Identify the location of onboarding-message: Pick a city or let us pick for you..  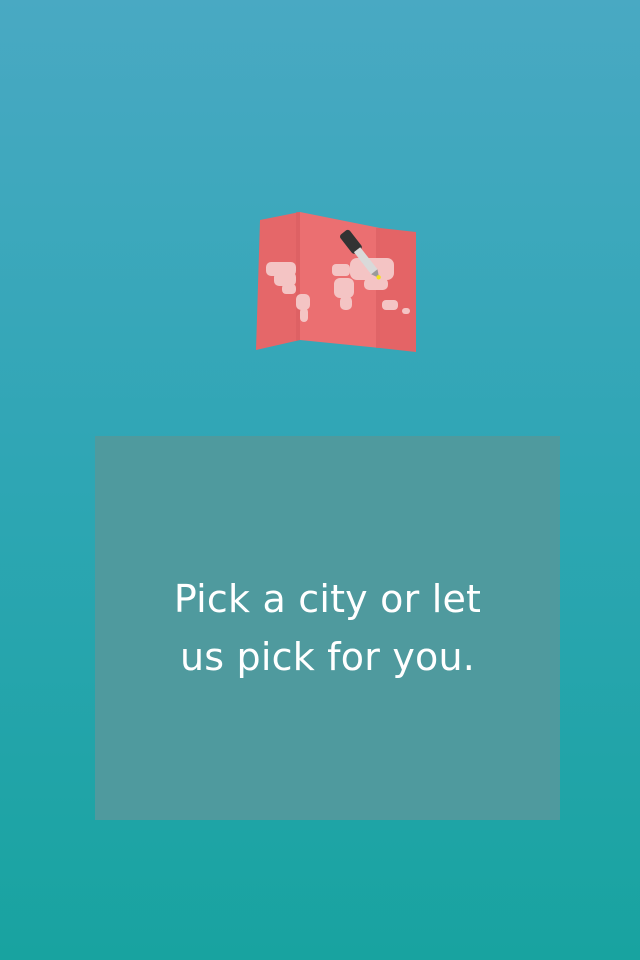
(327, 628).